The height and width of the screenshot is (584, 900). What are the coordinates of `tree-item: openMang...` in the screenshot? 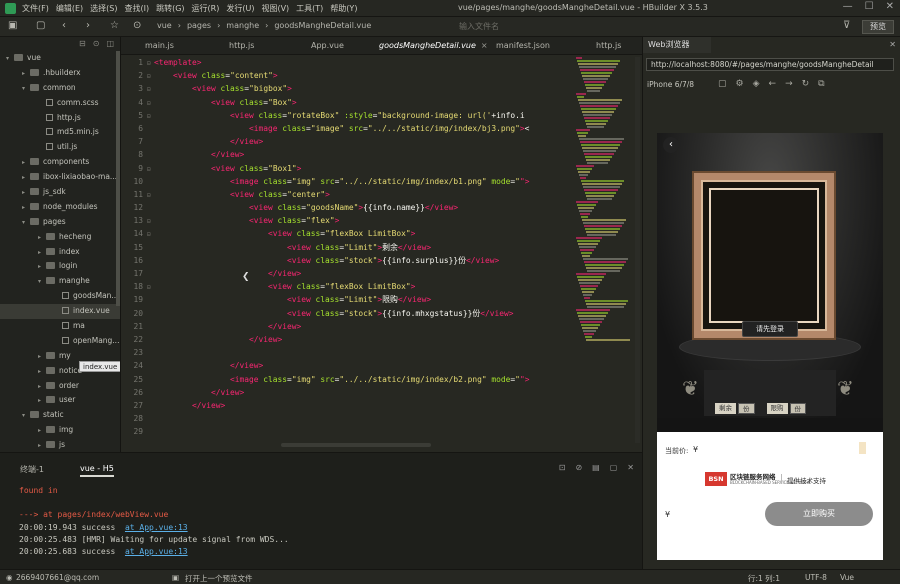 It's located at (60, 341).